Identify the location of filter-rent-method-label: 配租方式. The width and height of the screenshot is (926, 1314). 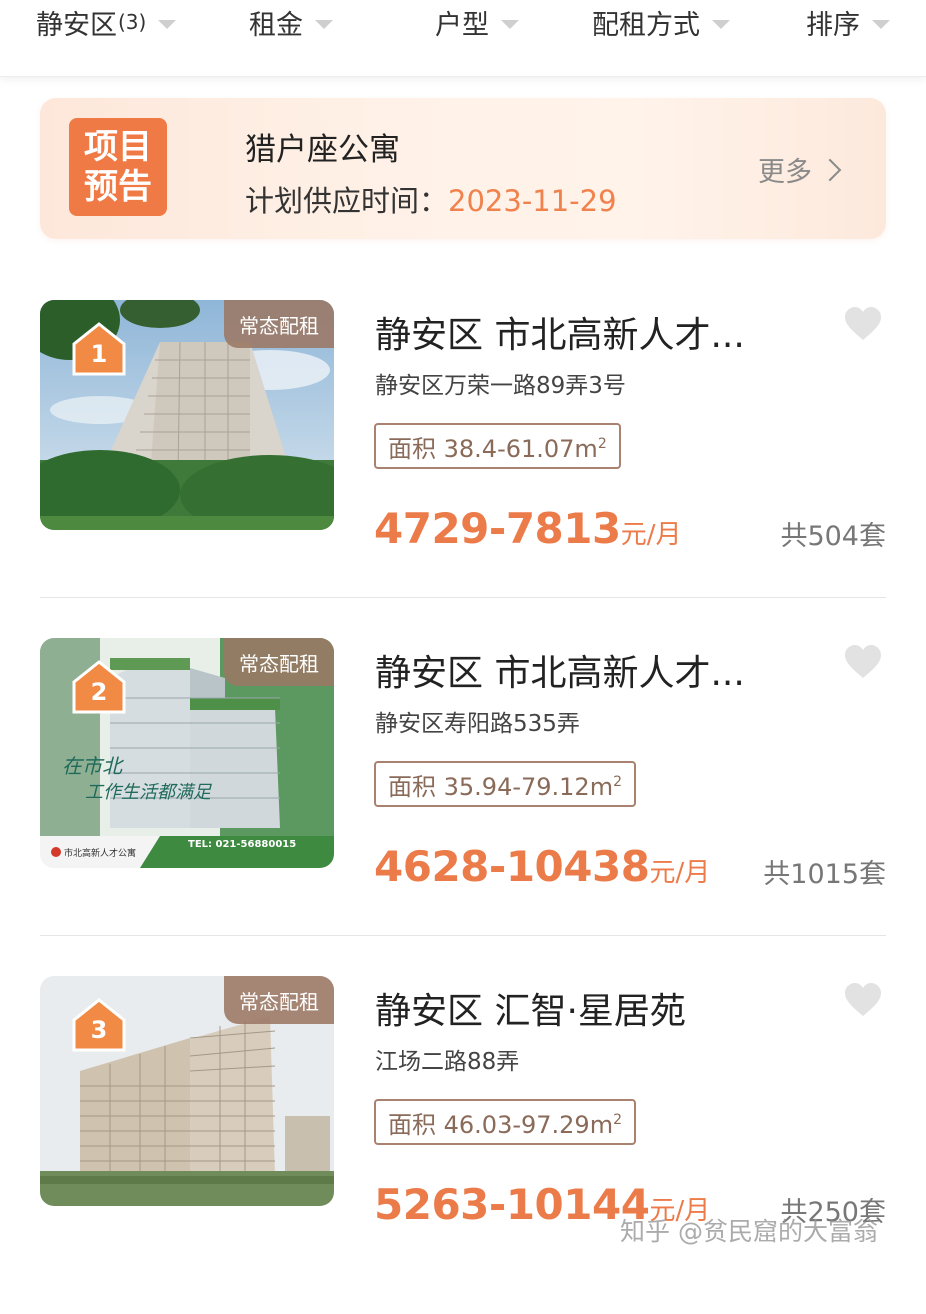
(646, 25).